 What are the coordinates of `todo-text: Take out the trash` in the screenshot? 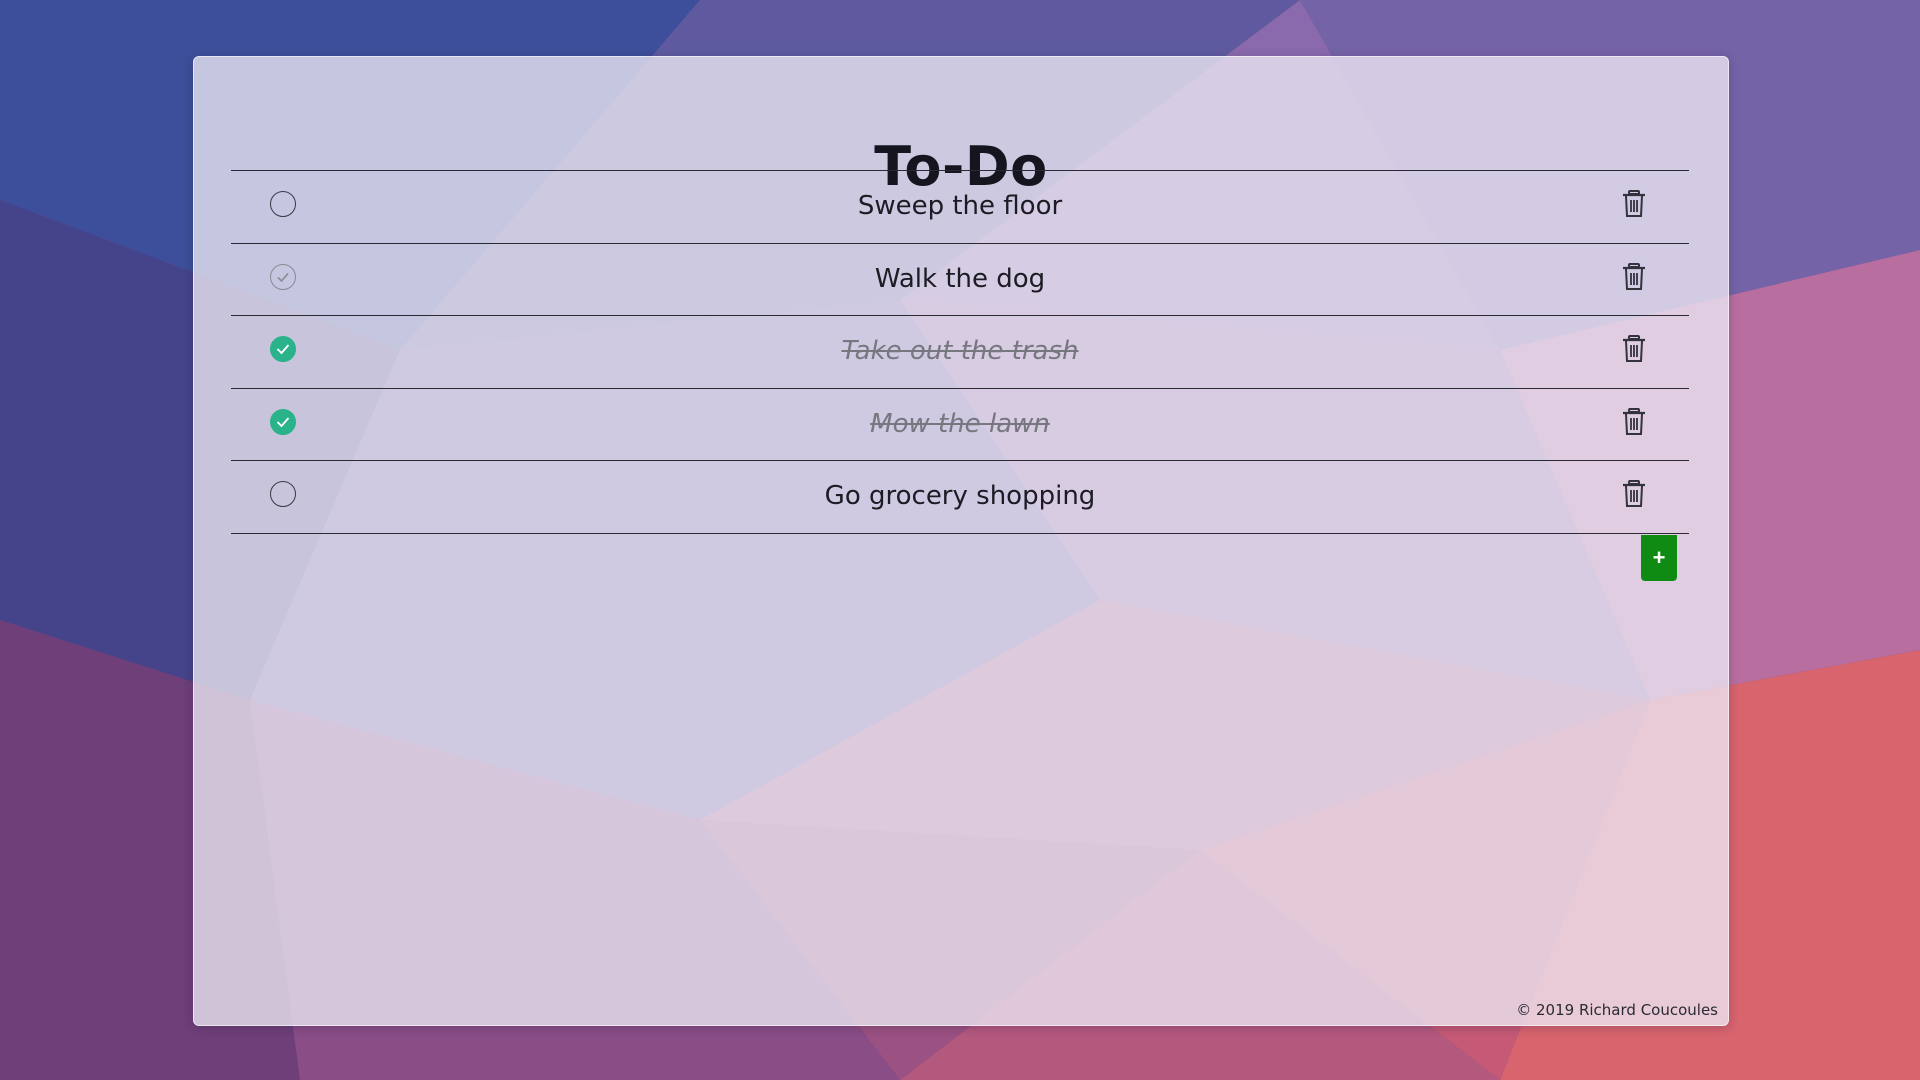 It's located at (960, 351).